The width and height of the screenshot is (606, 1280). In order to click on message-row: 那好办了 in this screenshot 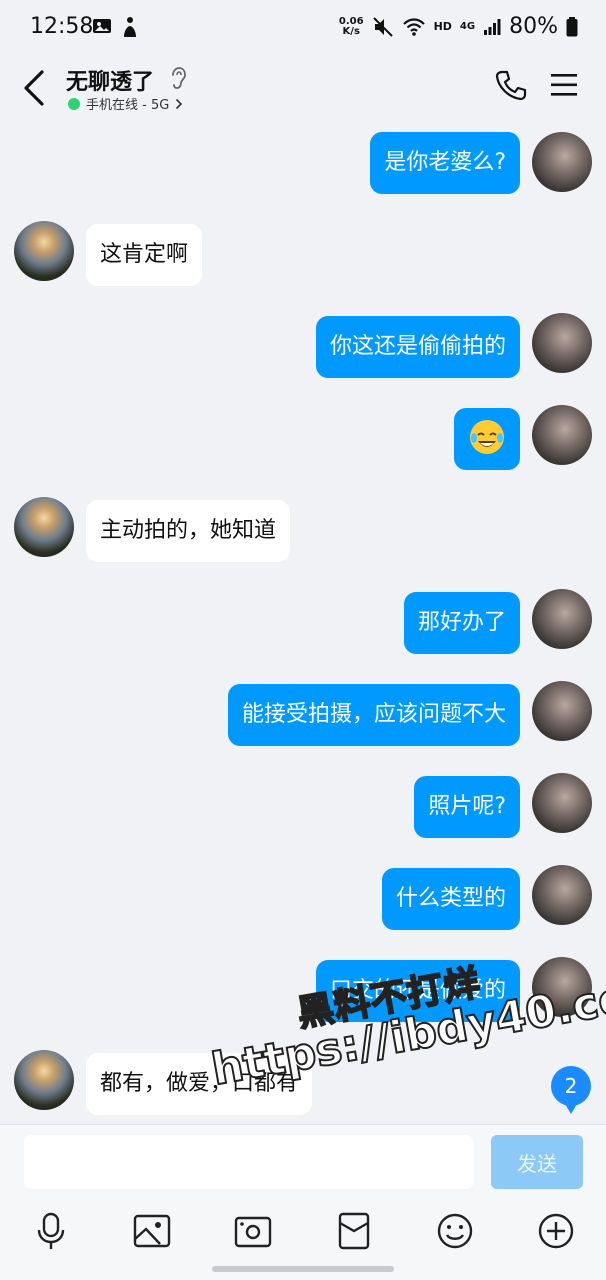, I will do `click(303, 621)`.